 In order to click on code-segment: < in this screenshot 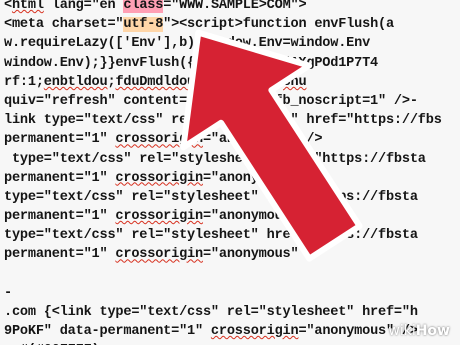, I will do `click(8, 6)`.